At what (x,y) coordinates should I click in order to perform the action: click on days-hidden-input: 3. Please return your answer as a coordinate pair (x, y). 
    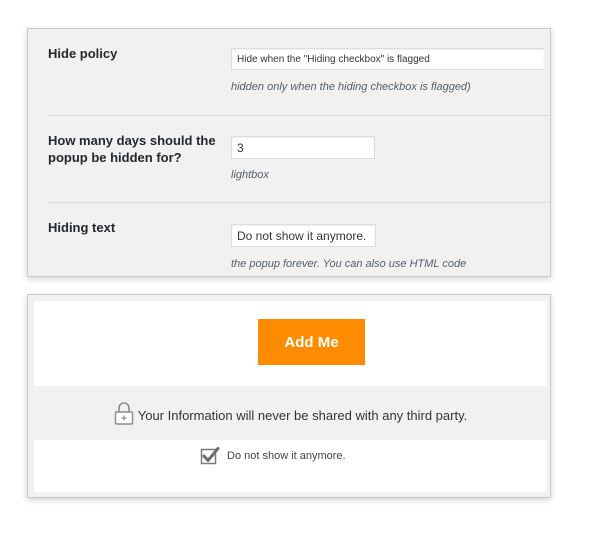
    Looking at the image, I should click on (303, 147).